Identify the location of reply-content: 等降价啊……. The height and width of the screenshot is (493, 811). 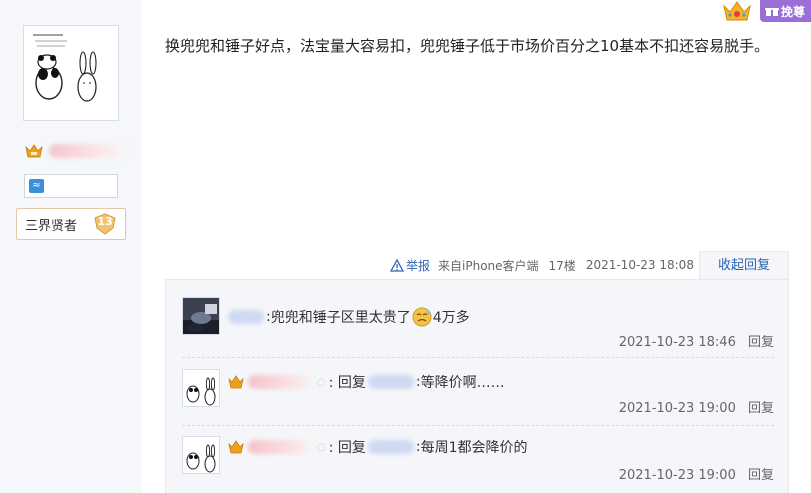
(462, 383).